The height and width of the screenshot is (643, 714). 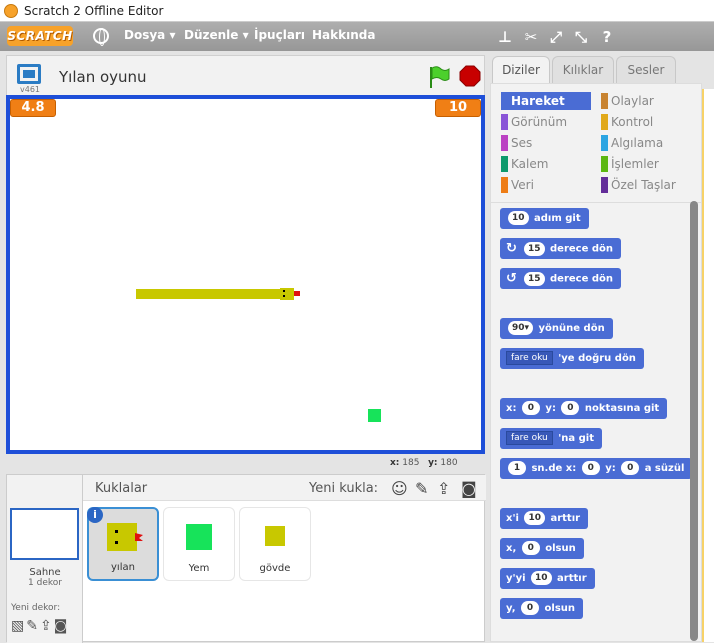 What do you see at coordinates (649, 164) in the screenshot?
I see `category-operators: İşlemler` at bounding box center [649, 164].